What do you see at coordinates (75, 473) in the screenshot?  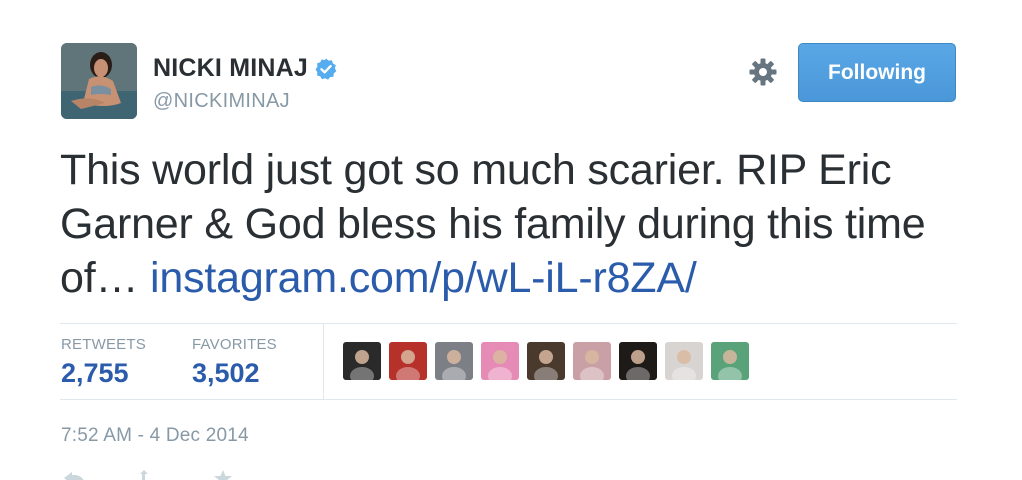 I see `reply-icon` at bounding box center [75, 473].